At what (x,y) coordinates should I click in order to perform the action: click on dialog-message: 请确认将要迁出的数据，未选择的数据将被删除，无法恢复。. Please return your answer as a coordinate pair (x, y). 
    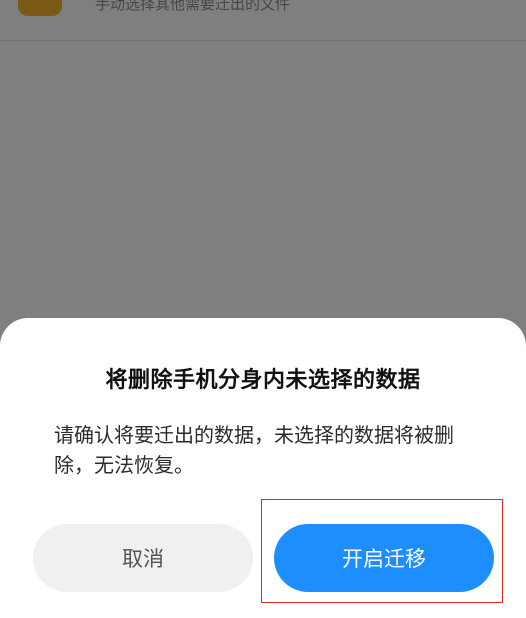
    Looking at the image, I should click on (254, 450).